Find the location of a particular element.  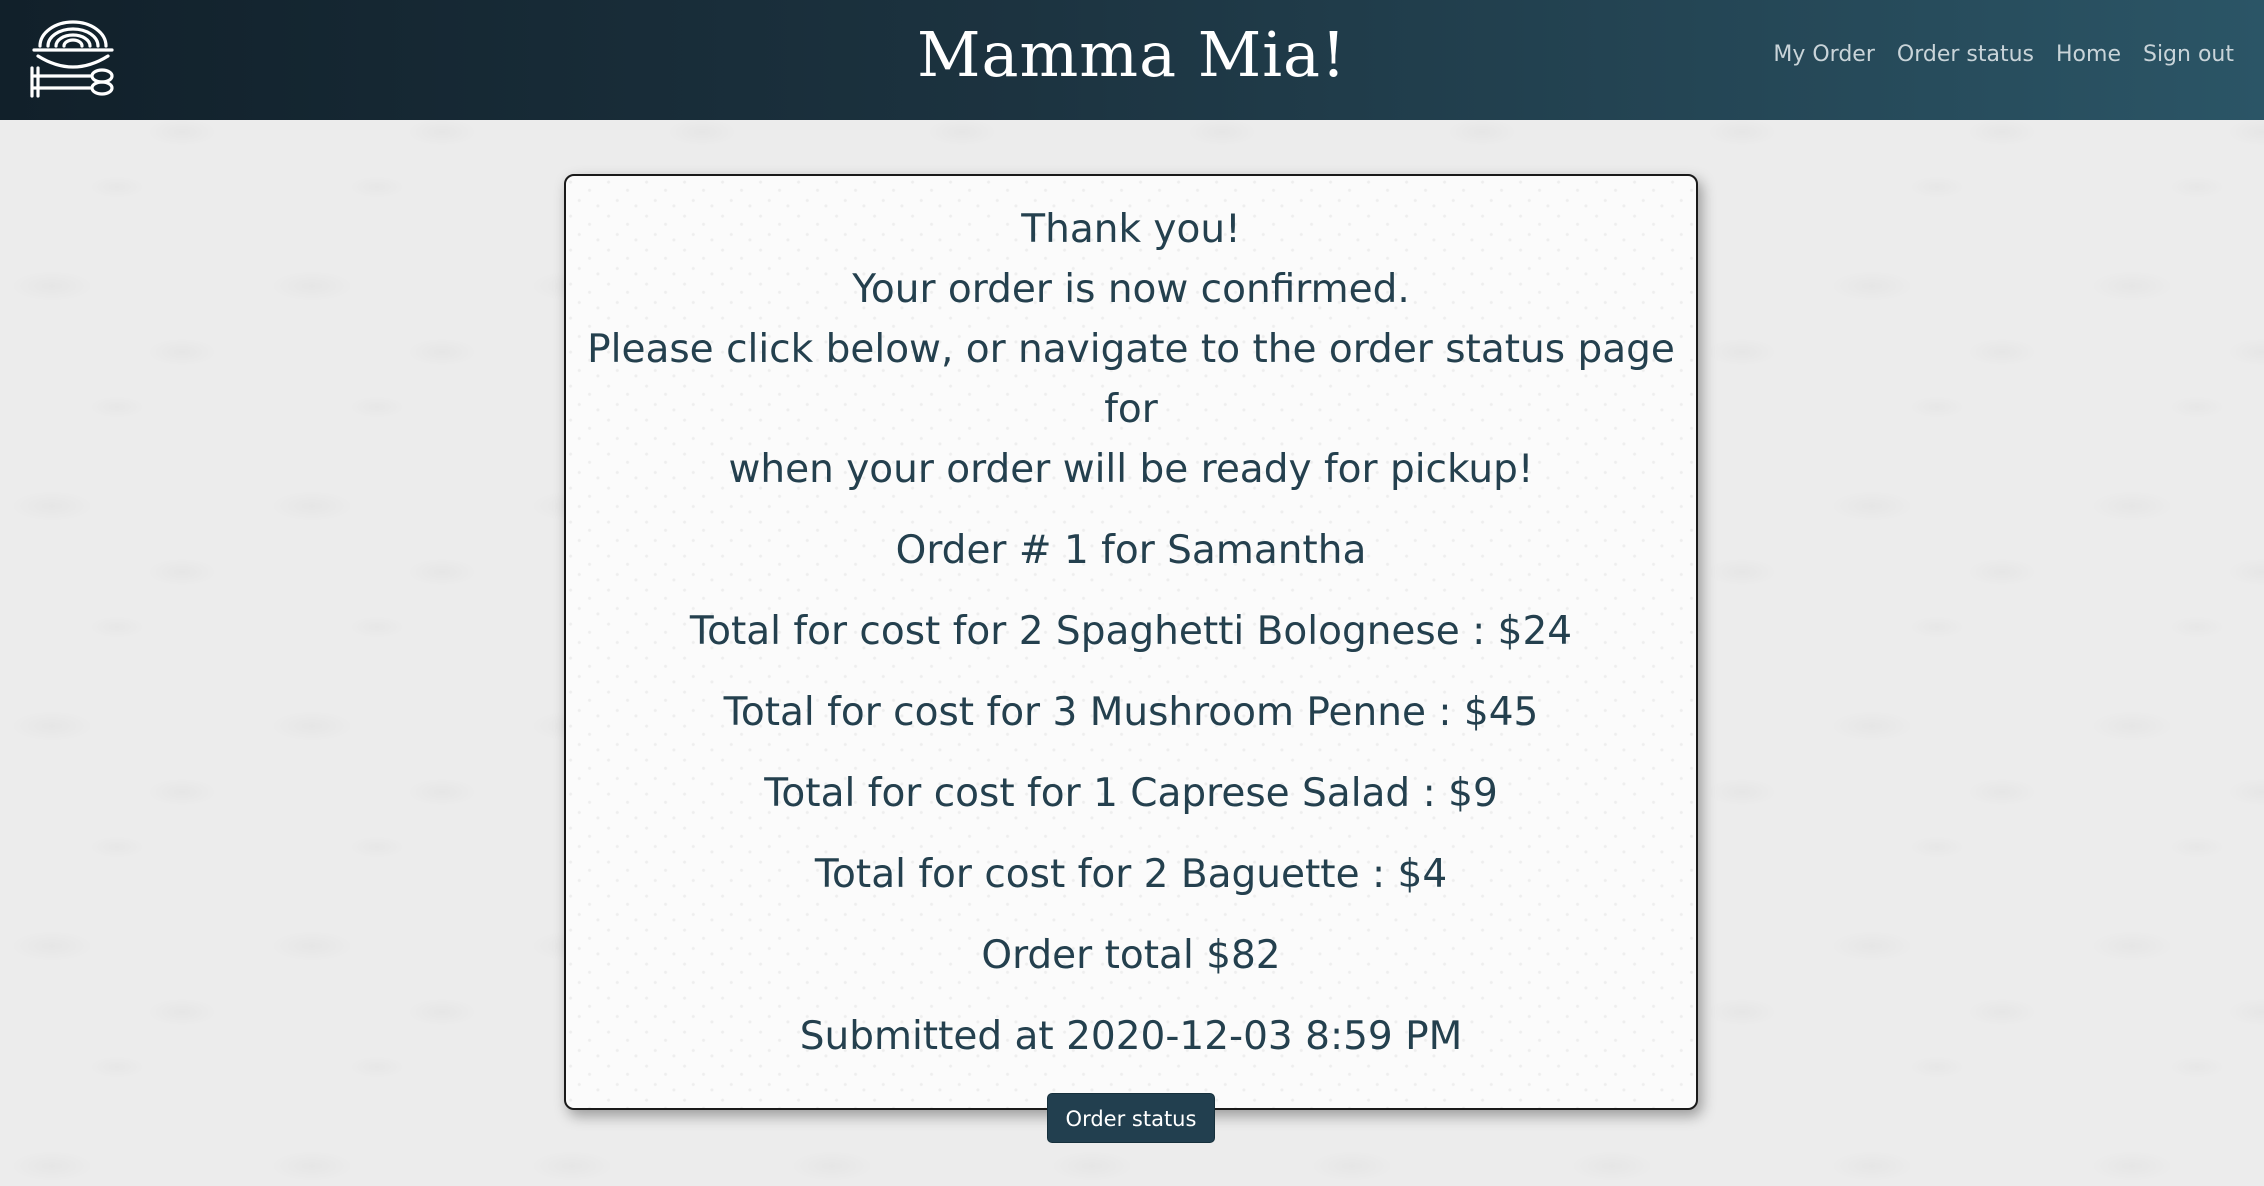

nav-home: Home is located at coordinates (2088, 54).